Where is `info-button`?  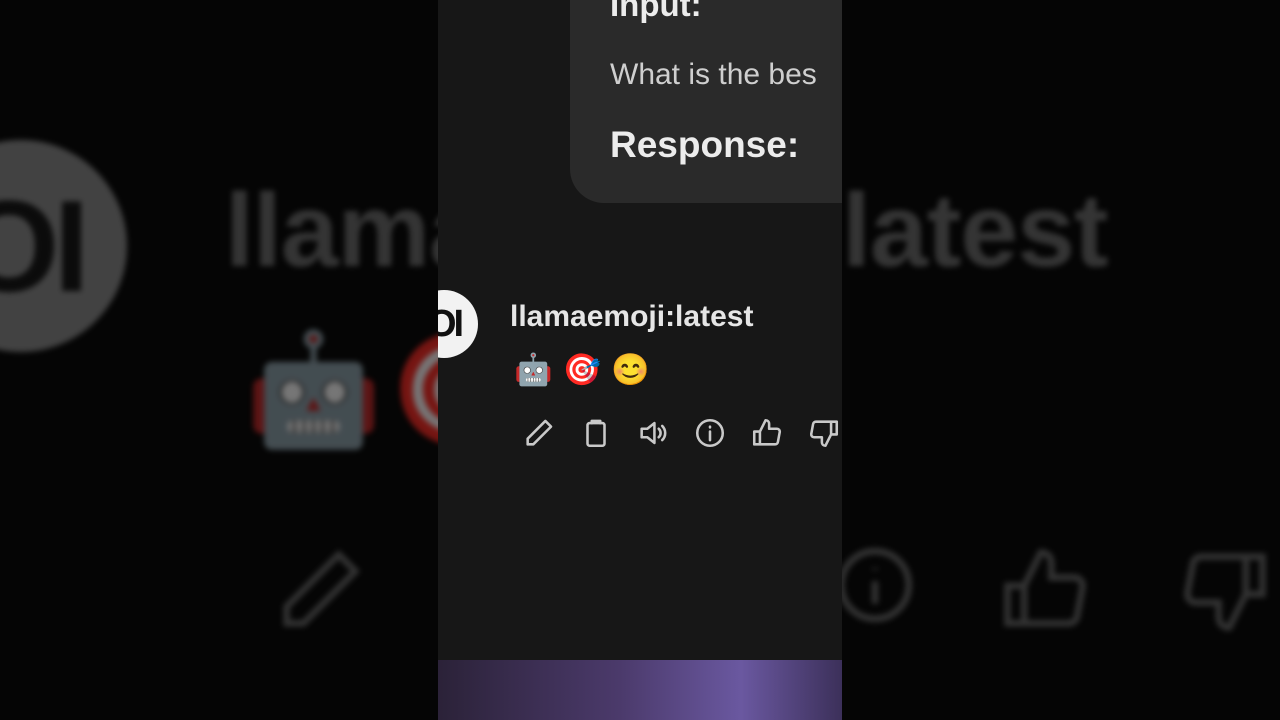 info-button is located at coordinates (710, 433).